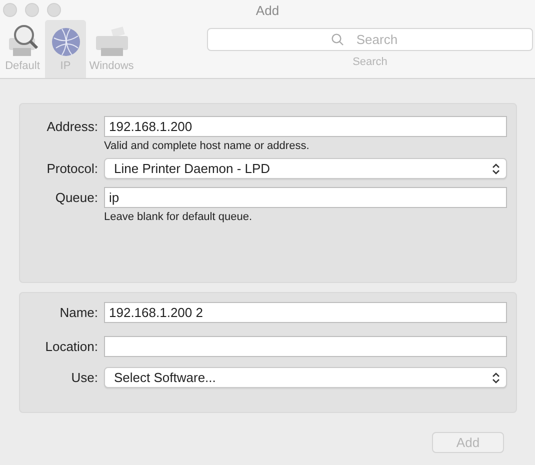 This screenshot has height=465, width=535. I want to click on field-label: Use:, so click(84, 377).